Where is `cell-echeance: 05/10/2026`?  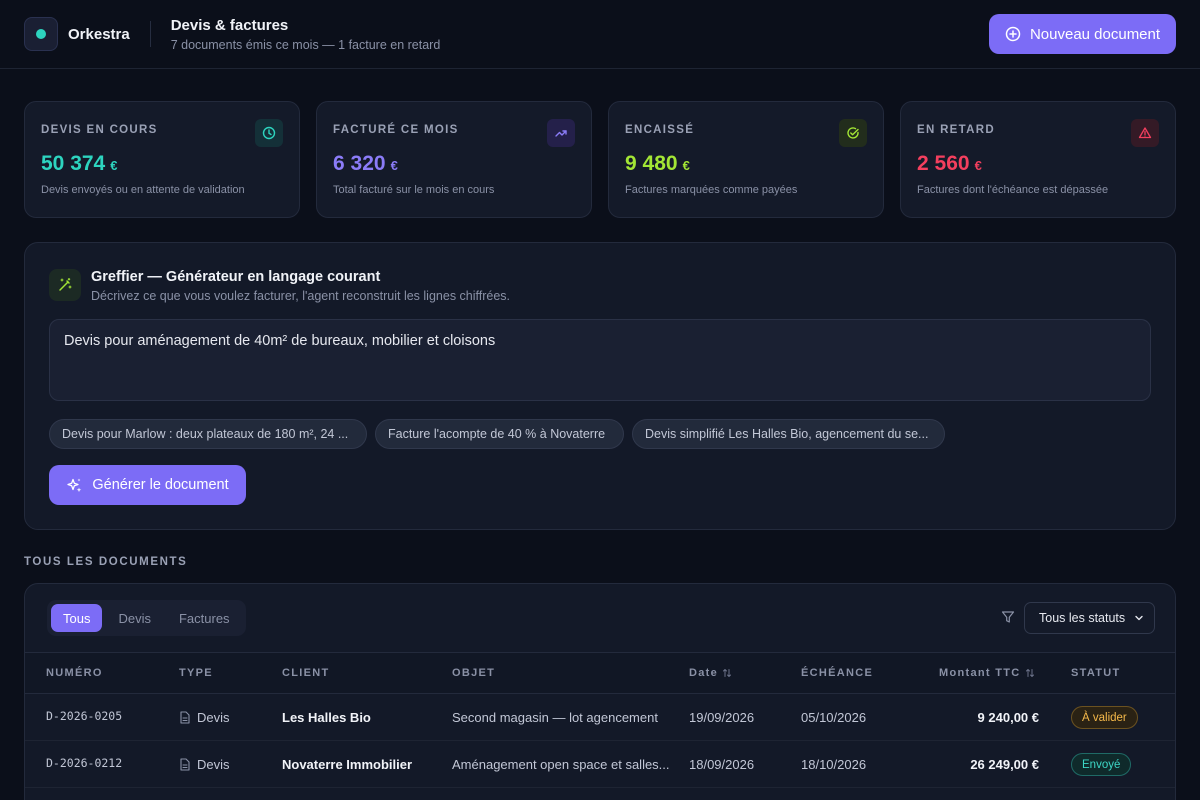
cell-echeance: 05/10/2026 is located at coordinates (834, 717).